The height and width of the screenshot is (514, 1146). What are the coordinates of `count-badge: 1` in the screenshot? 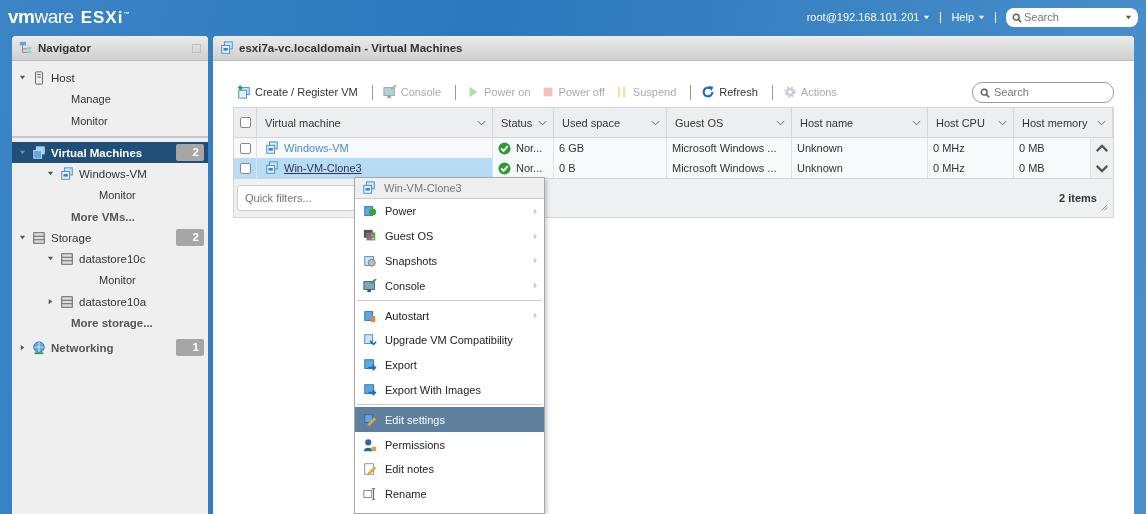 It's located at (190, 347).